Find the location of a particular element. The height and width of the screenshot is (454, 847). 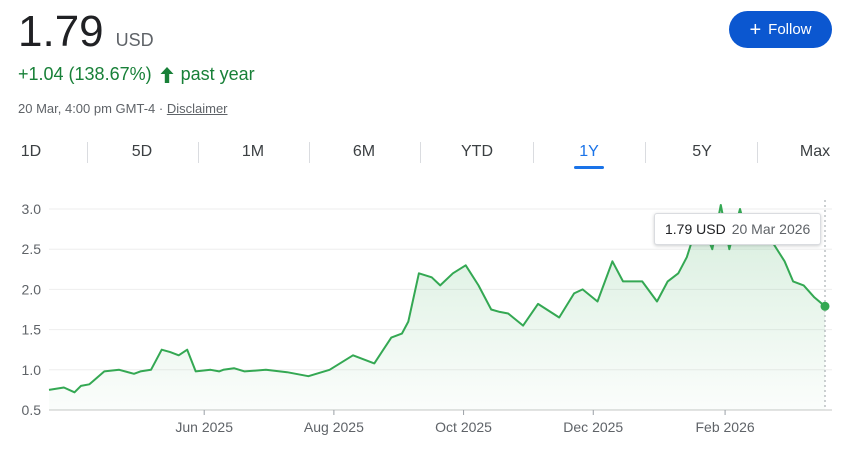

x-tick-label: Feb 2026 is located at coordinates (724, 427).